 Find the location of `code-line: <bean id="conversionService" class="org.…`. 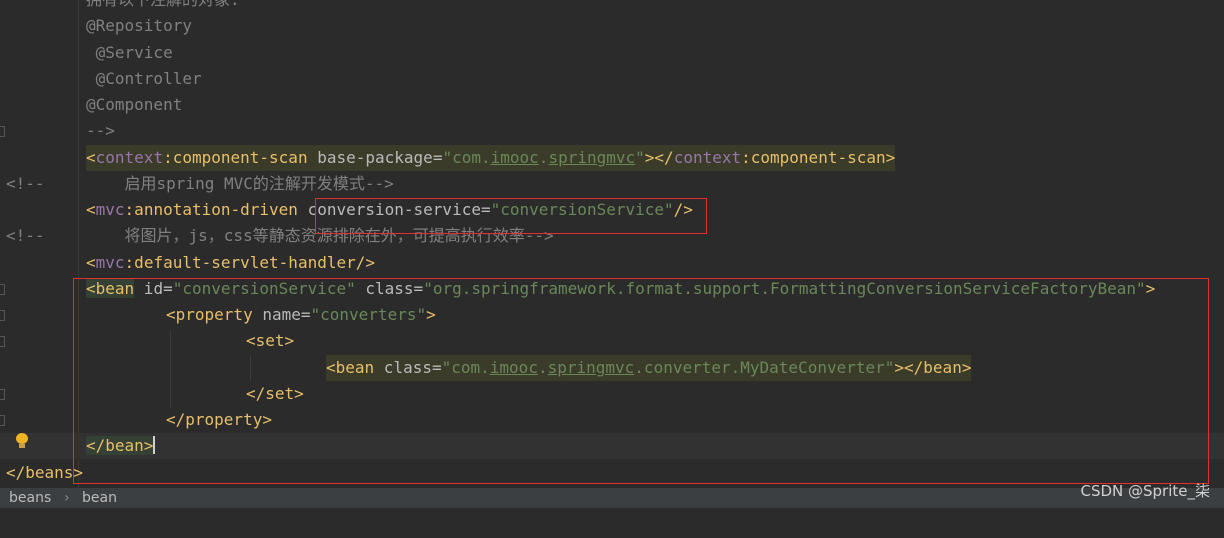

code-line: <bean id="conversionService" class="org.… is located at coordinates (612, 289).